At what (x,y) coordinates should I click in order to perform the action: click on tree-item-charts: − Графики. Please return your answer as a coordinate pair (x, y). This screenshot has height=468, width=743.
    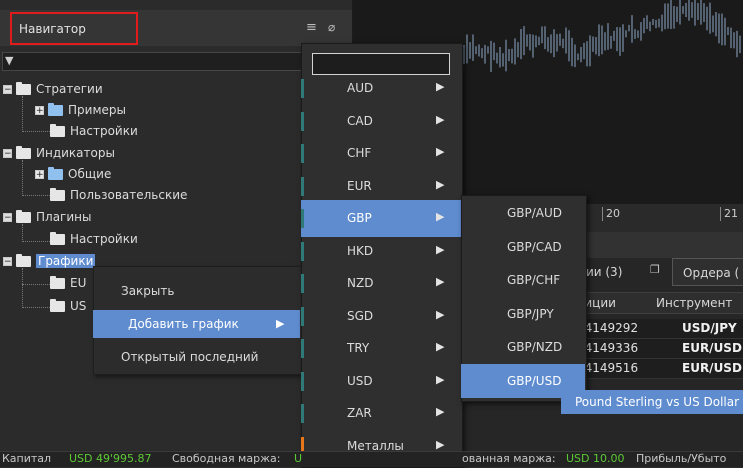
    Looking at the image, I should click on (49, 261).